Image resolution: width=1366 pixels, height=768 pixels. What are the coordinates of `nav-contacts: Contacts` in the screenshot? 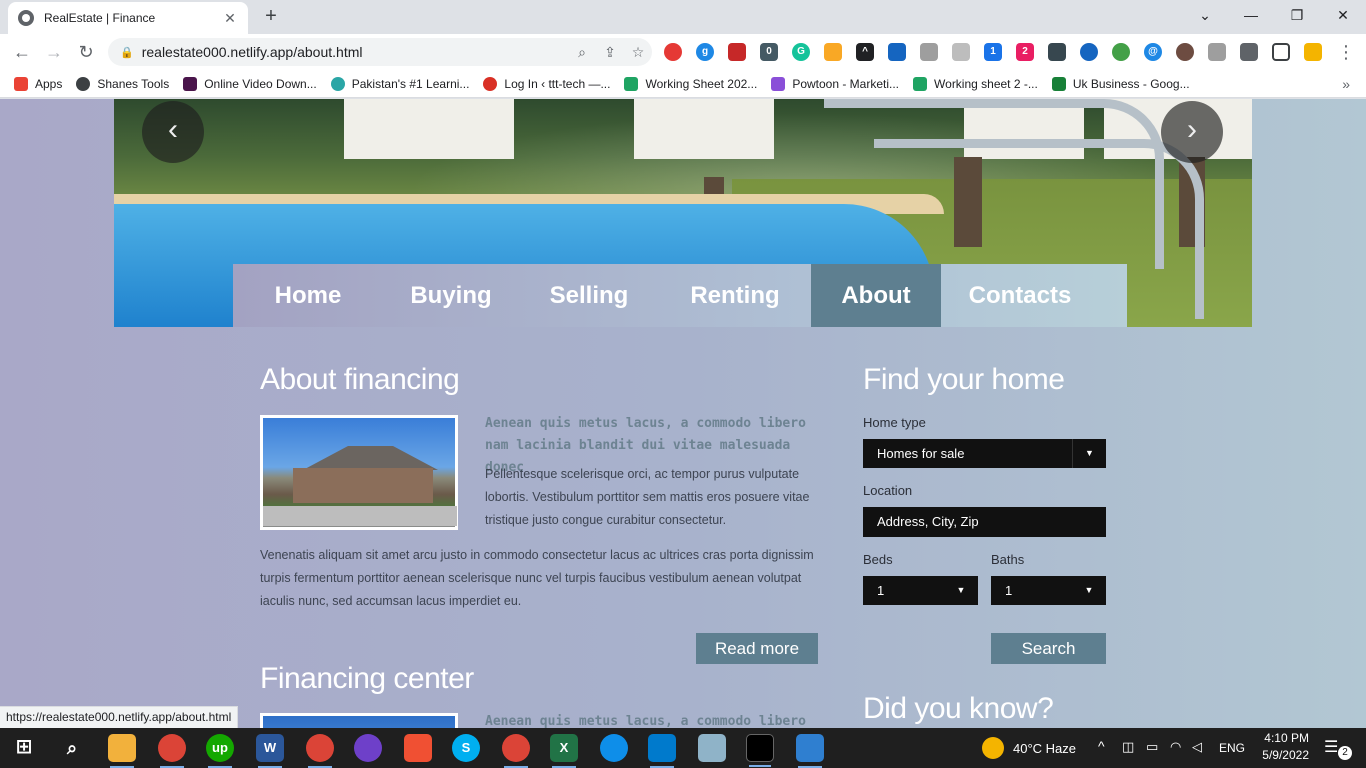 It's located at (1020, 295).